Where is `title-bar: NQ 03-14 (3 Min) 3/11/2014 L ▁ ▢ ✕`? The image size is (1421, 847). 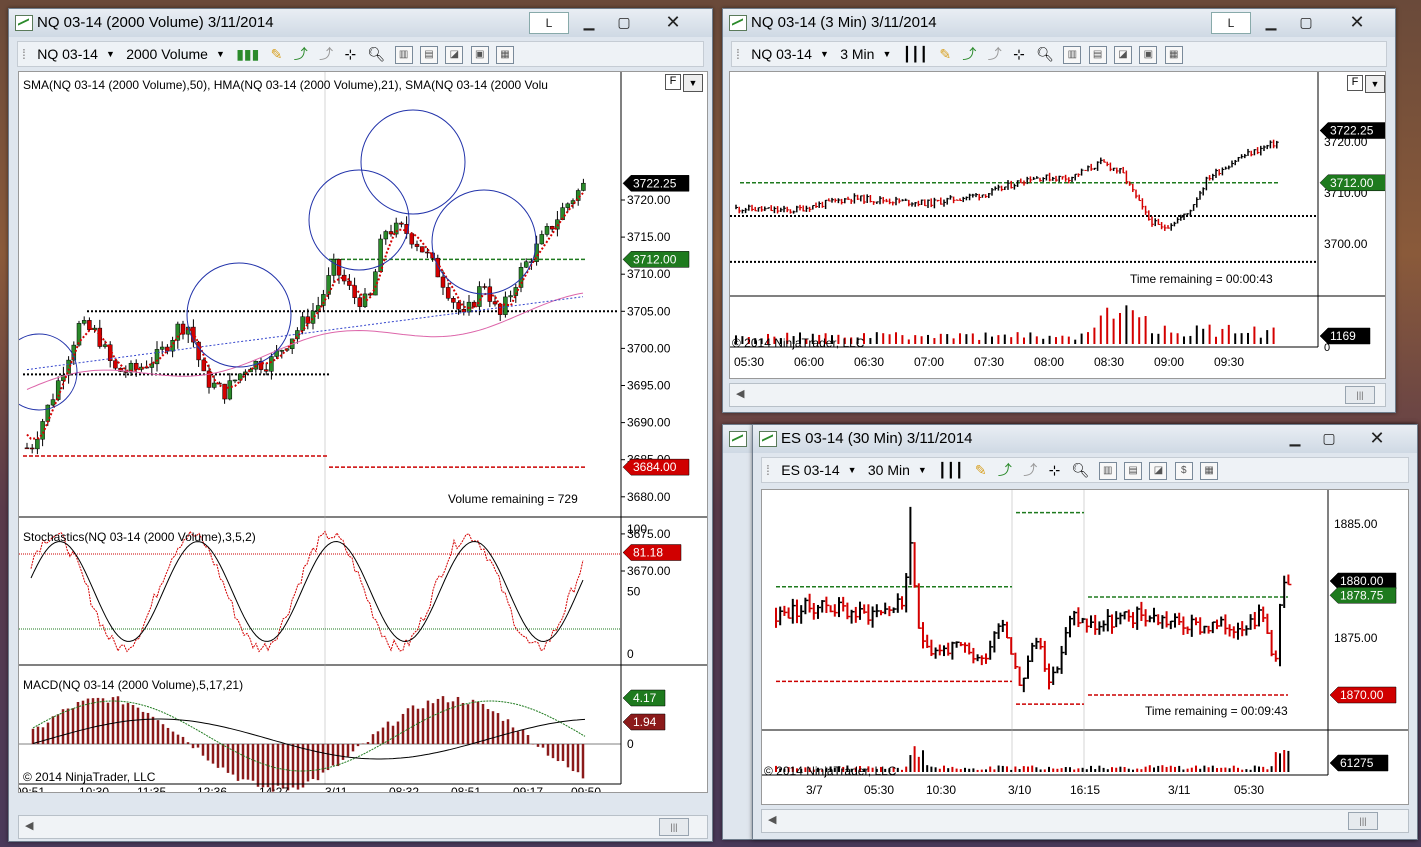 title-bar: NQ 03-14 (3 Min) 3/11/2014 L ▁ ▢ ✕ is located at coordinates (1059, 23).